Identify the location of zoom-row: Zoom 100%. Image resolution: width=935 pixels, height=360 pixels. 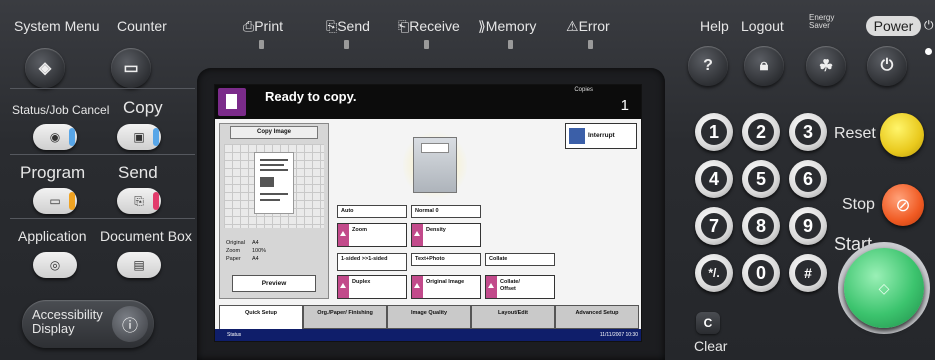
(246, 251).